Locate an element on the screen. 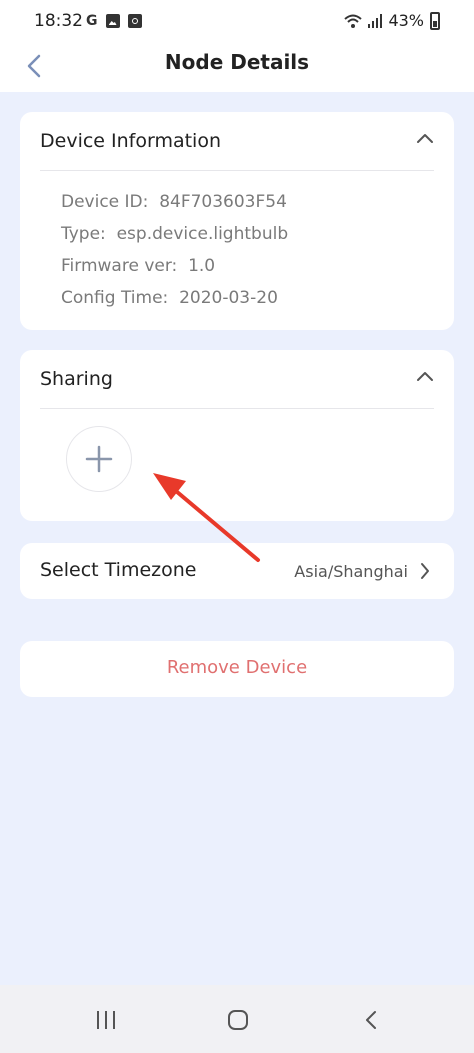  recent-apps-icon is located at coordinates (106, 1020).